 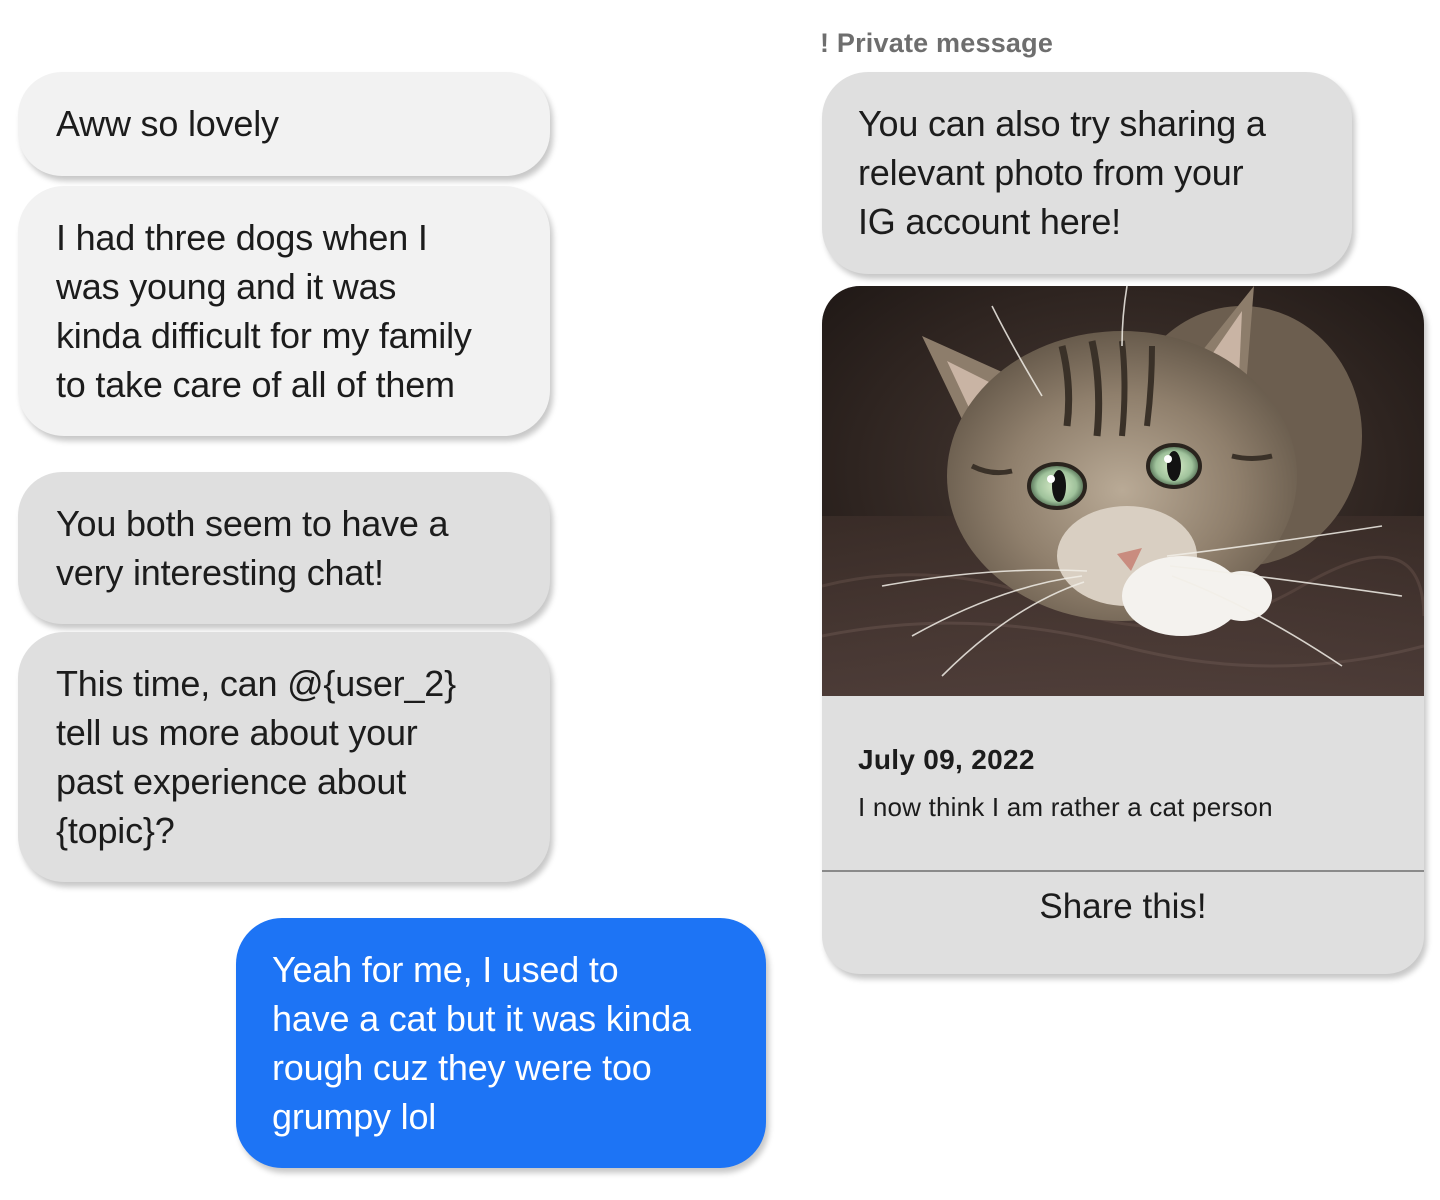 What do you see at coordinates (1123, 491) in the screenshot?
I see `cat-photo` at bounding box center [1123, 491].